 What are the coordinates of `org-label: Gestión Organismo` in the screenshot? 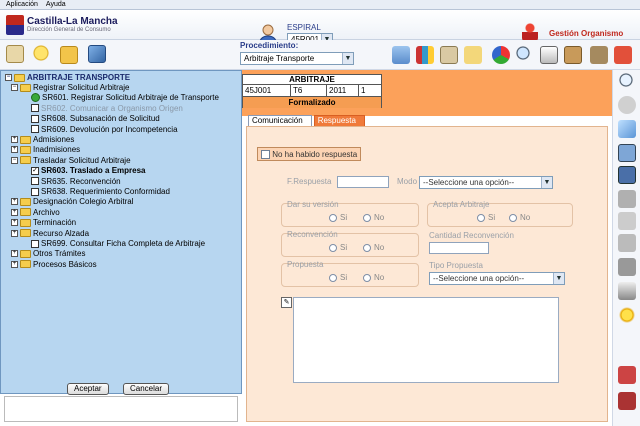 It's located at (586, 33).